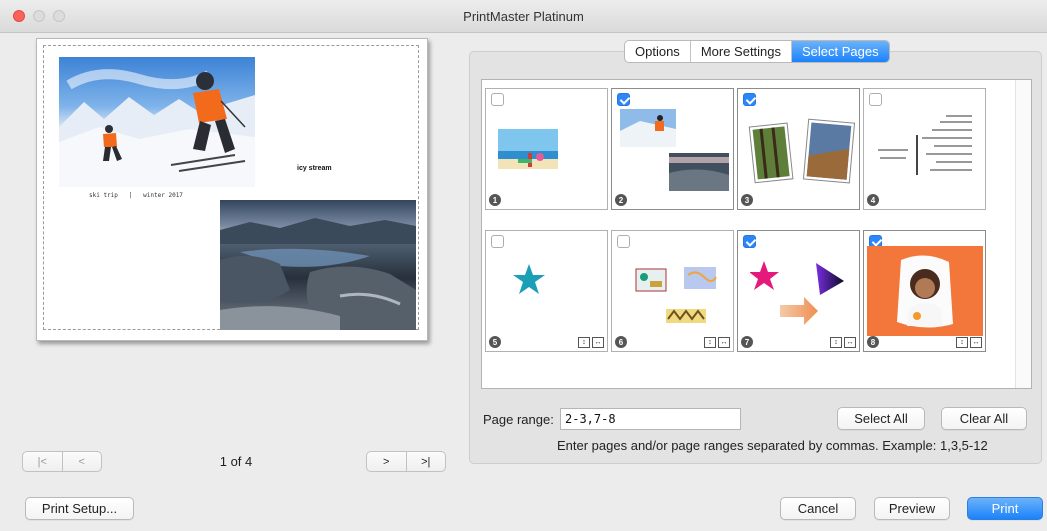 The image size is (1047, 531). I want to click on page-thumbnail-1: 1, so click(546, 149).